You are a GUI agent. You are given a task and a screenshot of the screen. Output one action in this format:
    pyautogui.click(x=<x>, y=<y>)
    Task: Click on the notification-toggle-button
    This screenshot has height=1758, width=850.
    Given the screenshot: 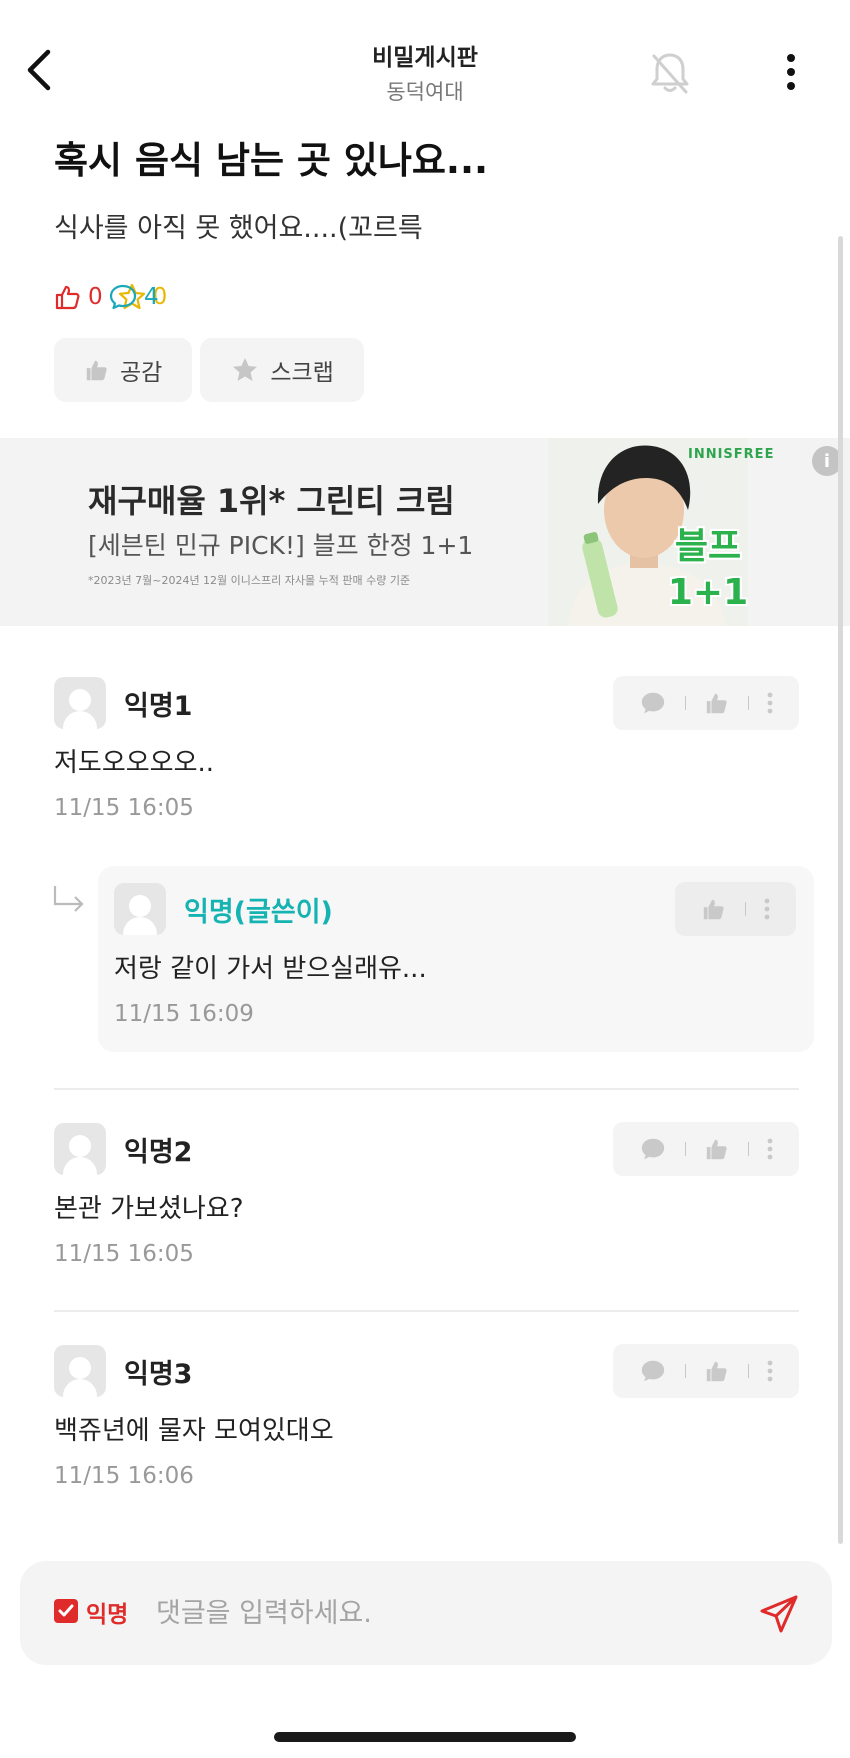 What is the action you would take?
    pyautogui.click(x=670, y=72)
    